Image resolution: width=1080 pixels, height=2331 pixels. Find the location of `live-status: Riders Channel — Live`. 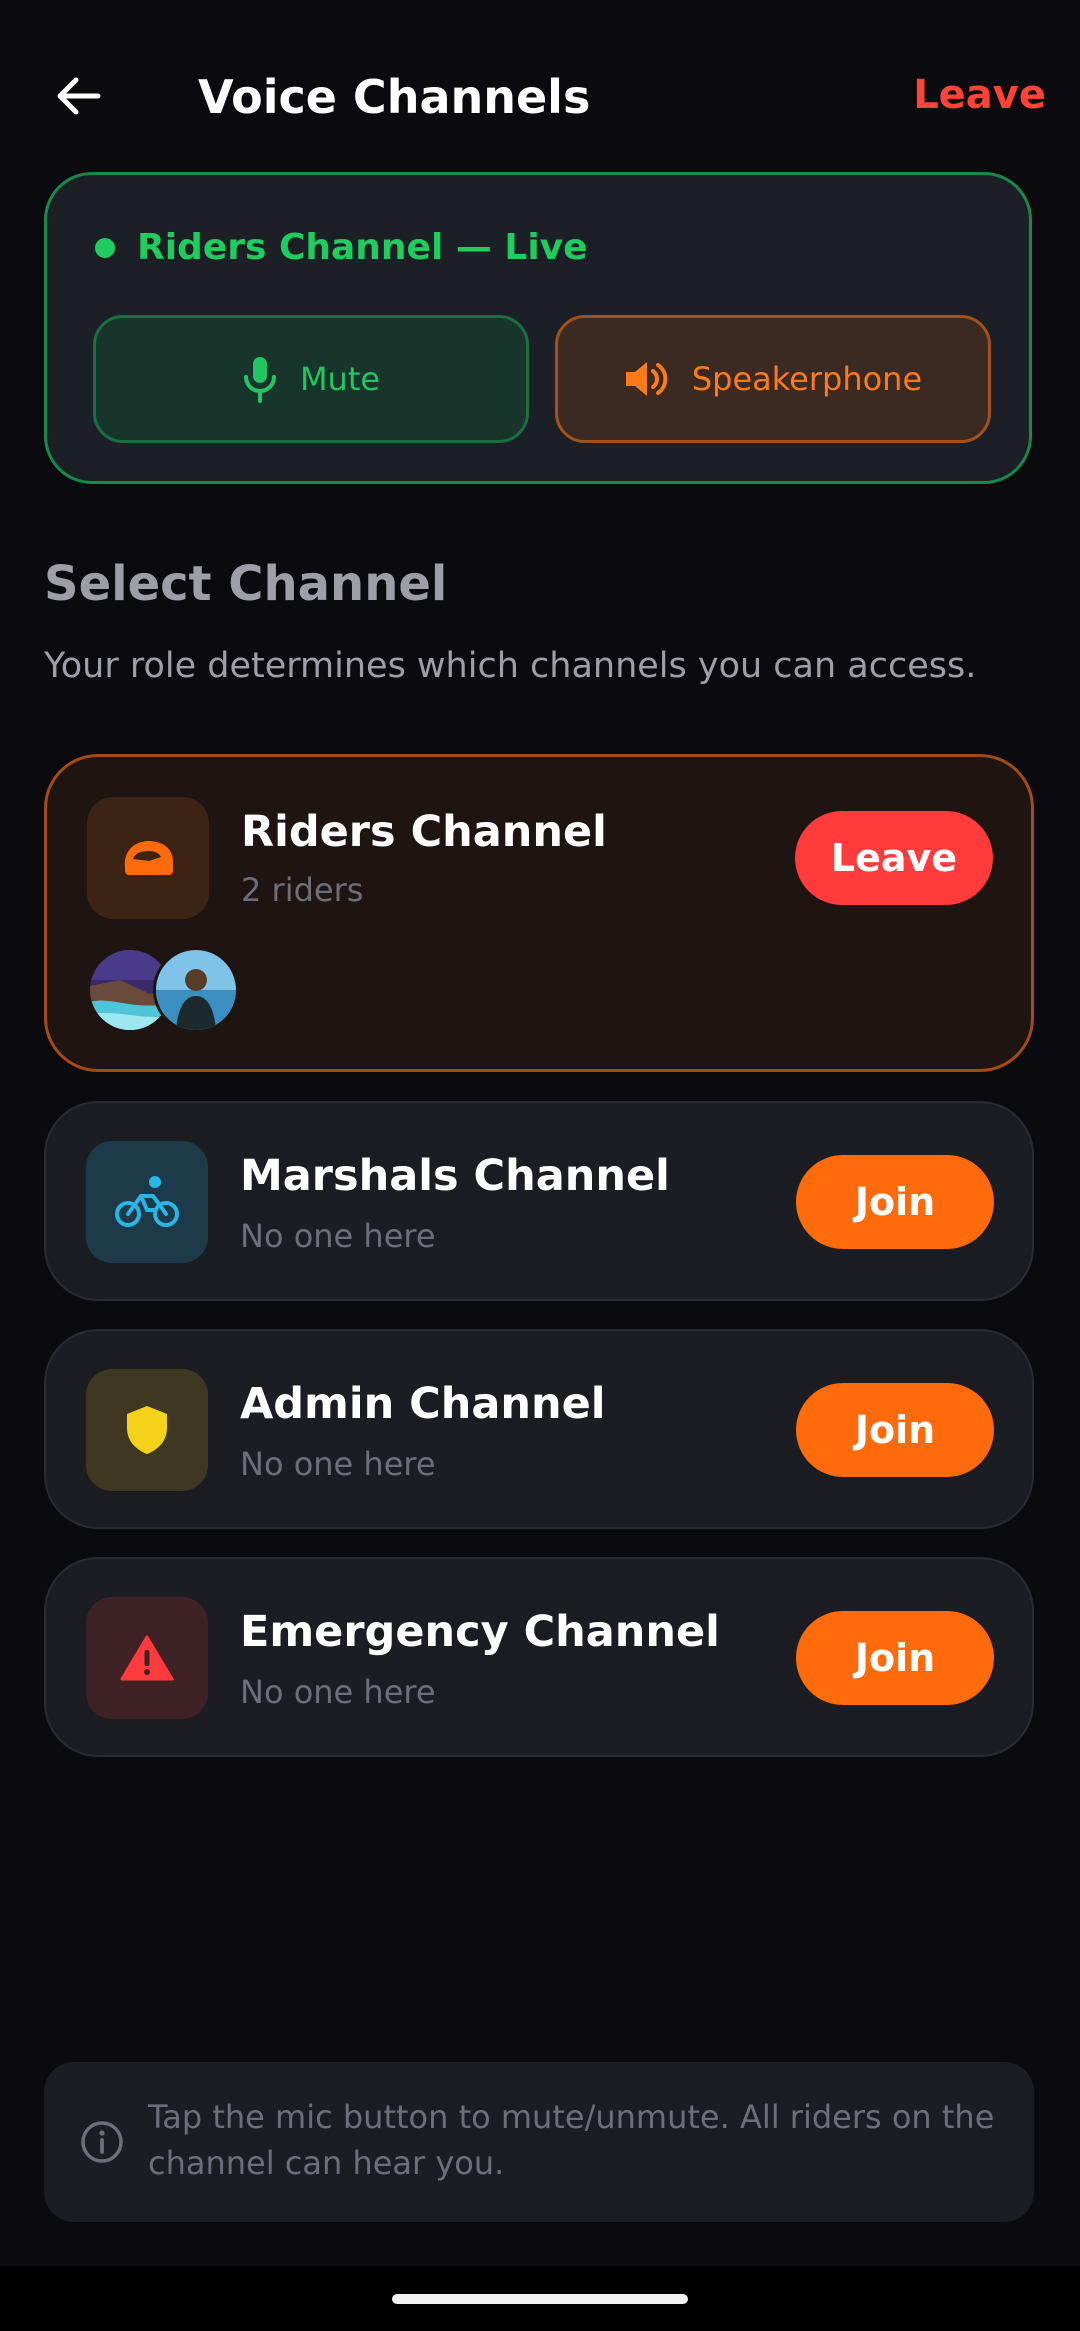

live-status: Riders Channel — Live is located at coordinates (341, 247).